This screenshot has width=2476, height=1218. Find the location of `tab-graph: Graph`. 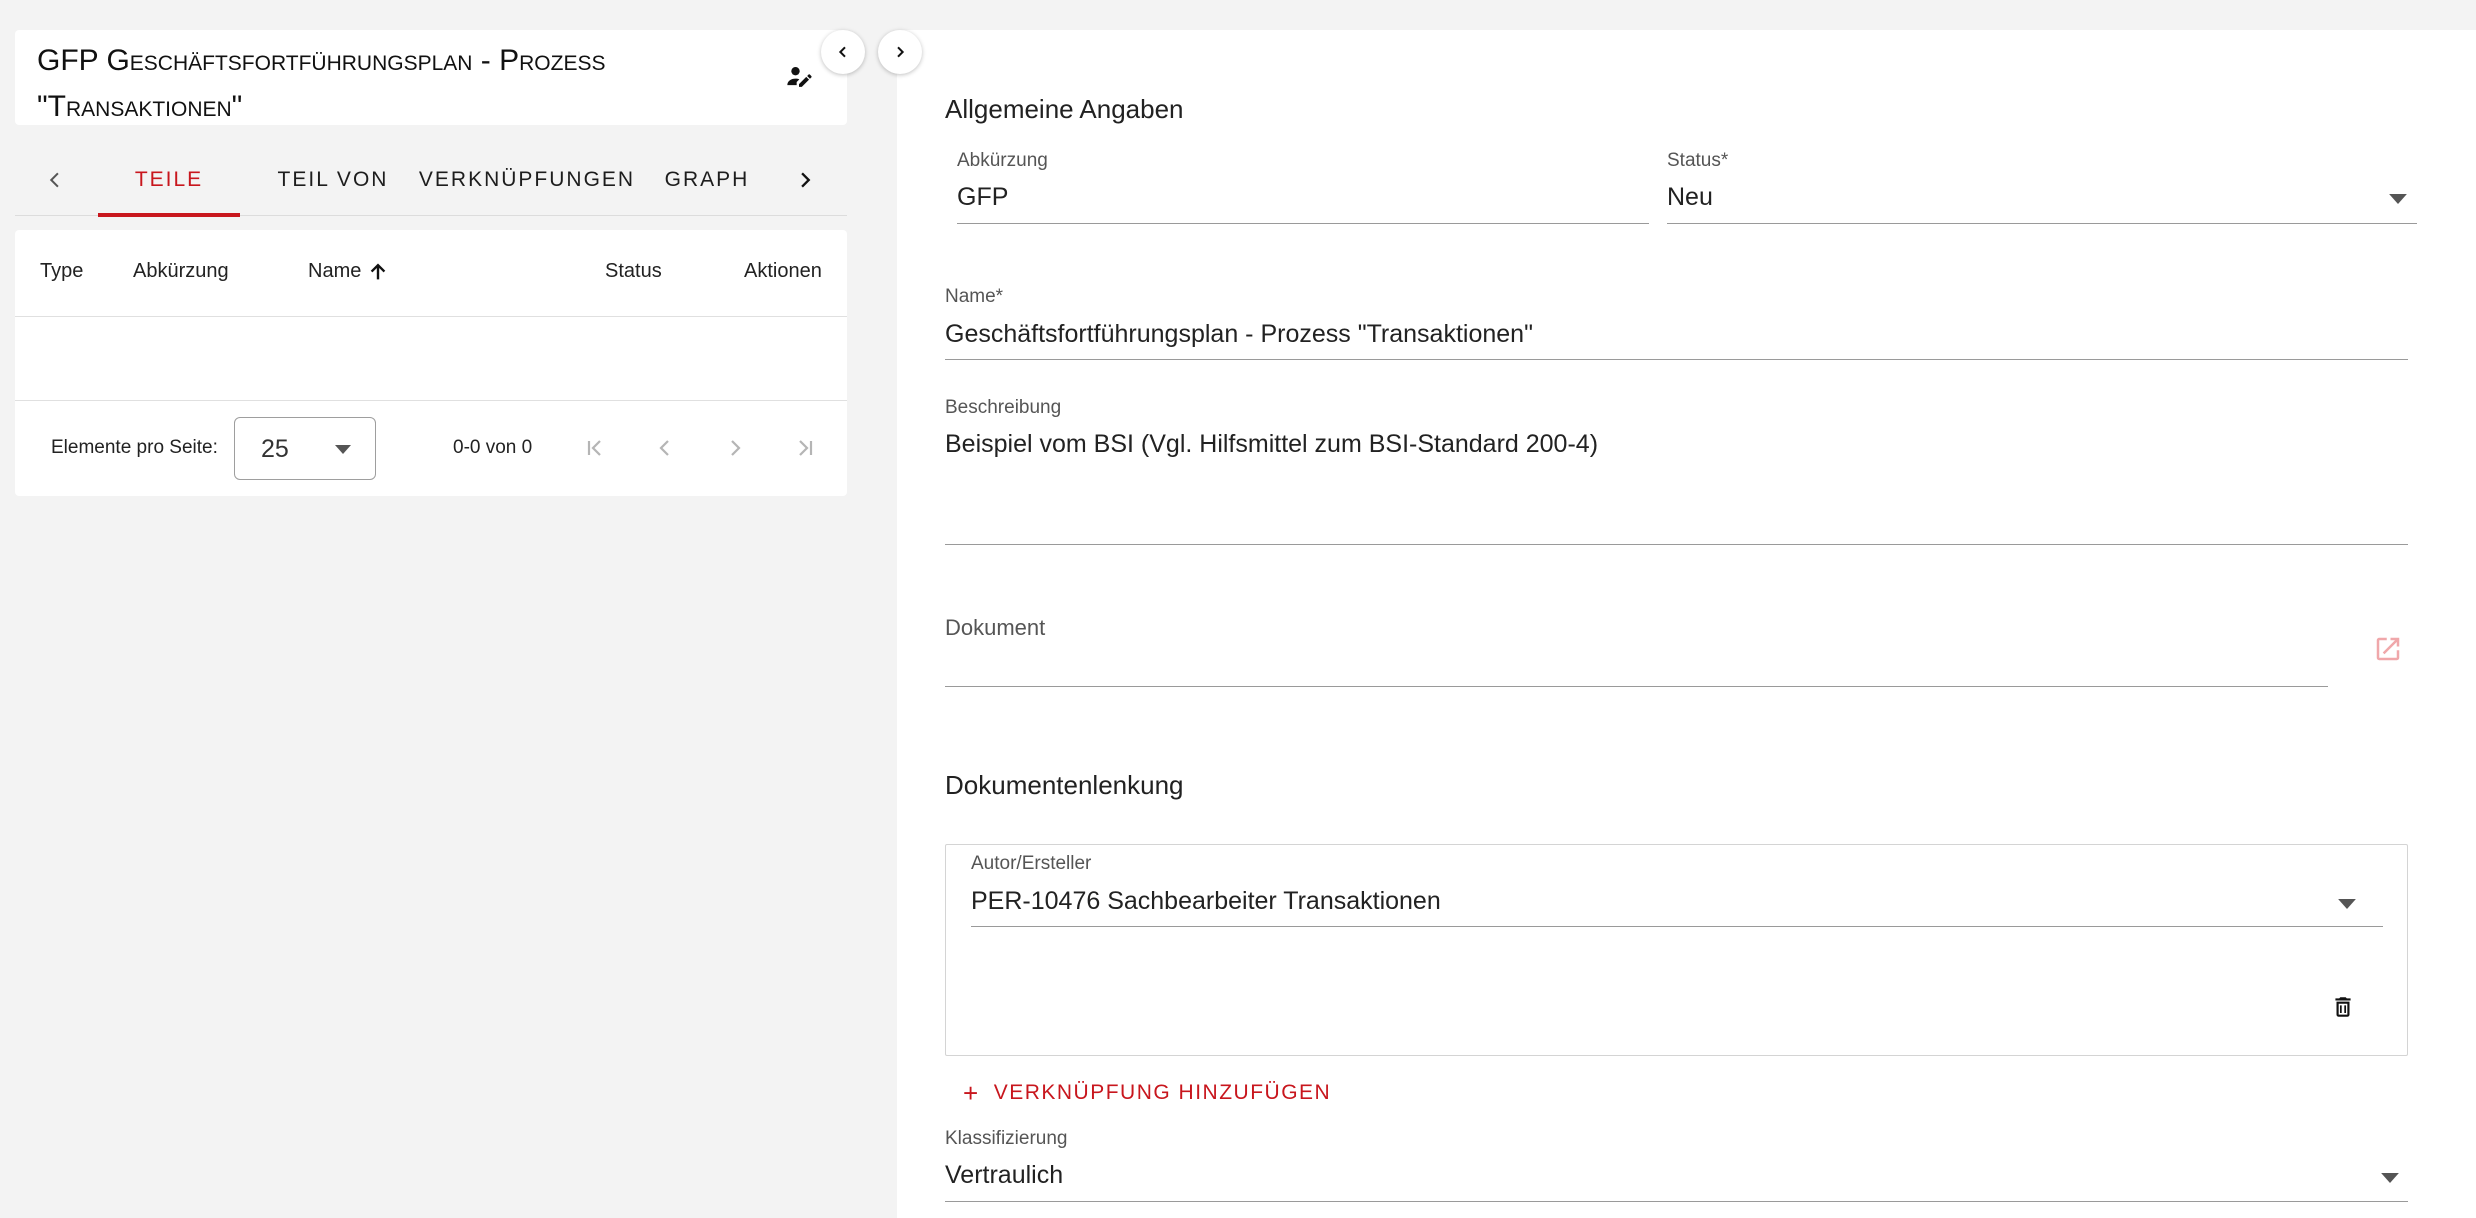

tab-graph: Graph is located at coordinates (707, 180).